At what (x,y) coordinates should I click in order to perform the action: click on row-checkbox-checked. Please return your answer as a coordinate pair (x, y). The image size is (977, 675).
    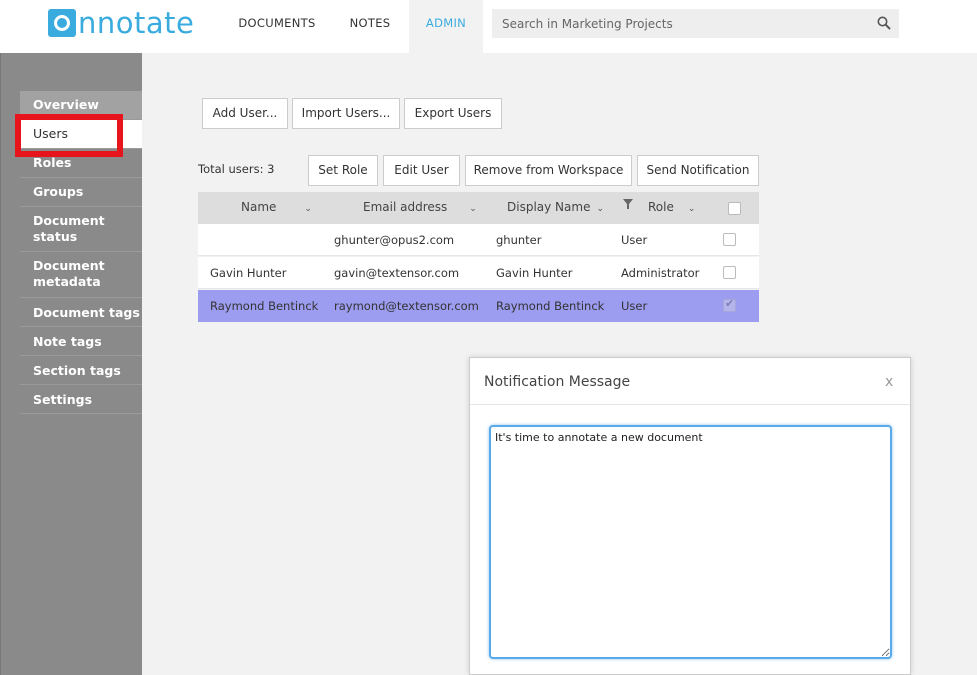
    Looking at the image, I should click on (729, 304).